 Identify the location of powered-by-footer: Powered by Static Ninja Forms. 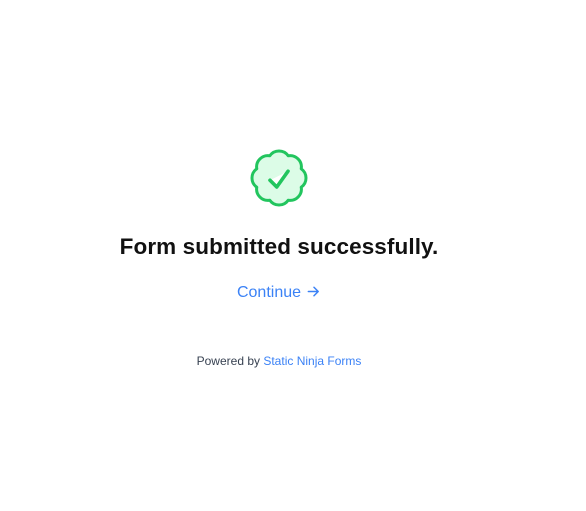
(279, 361).